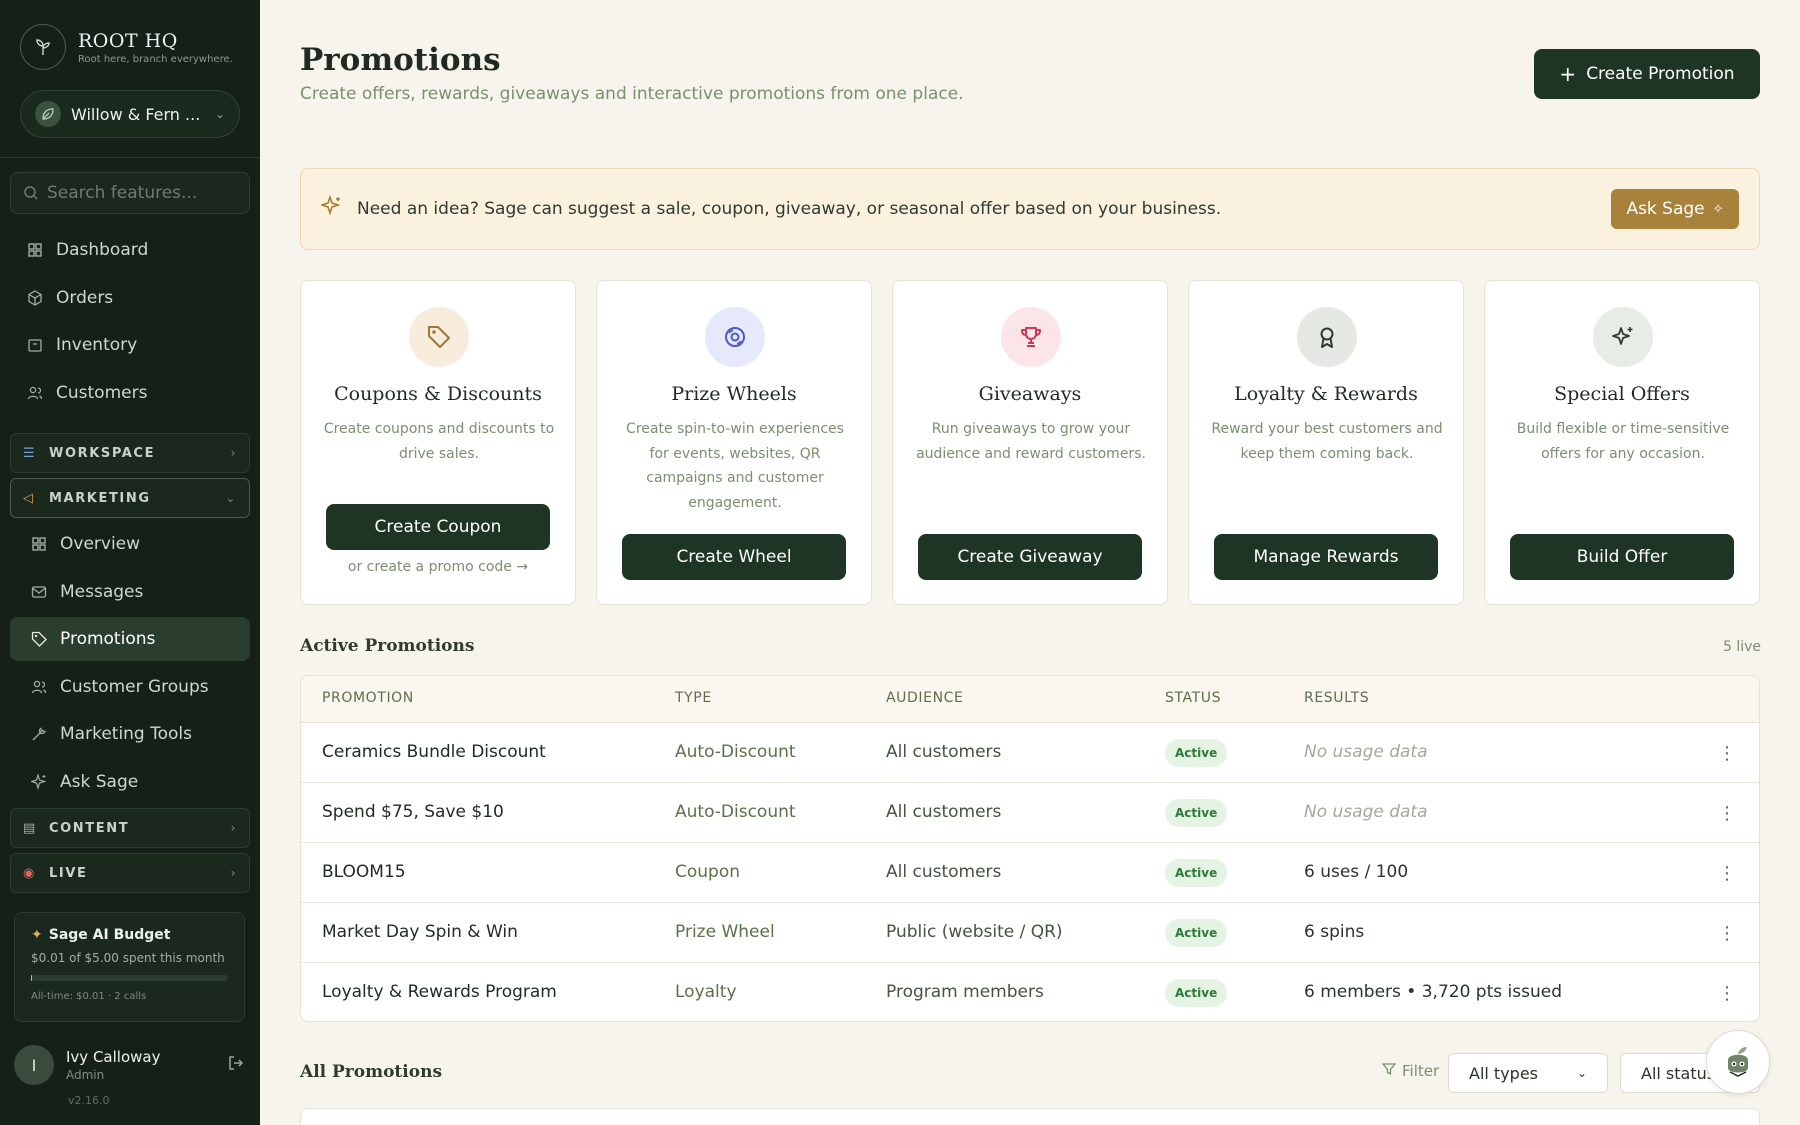  I want to click on column-header-audience: AUDIENCE, so click(925, 698).